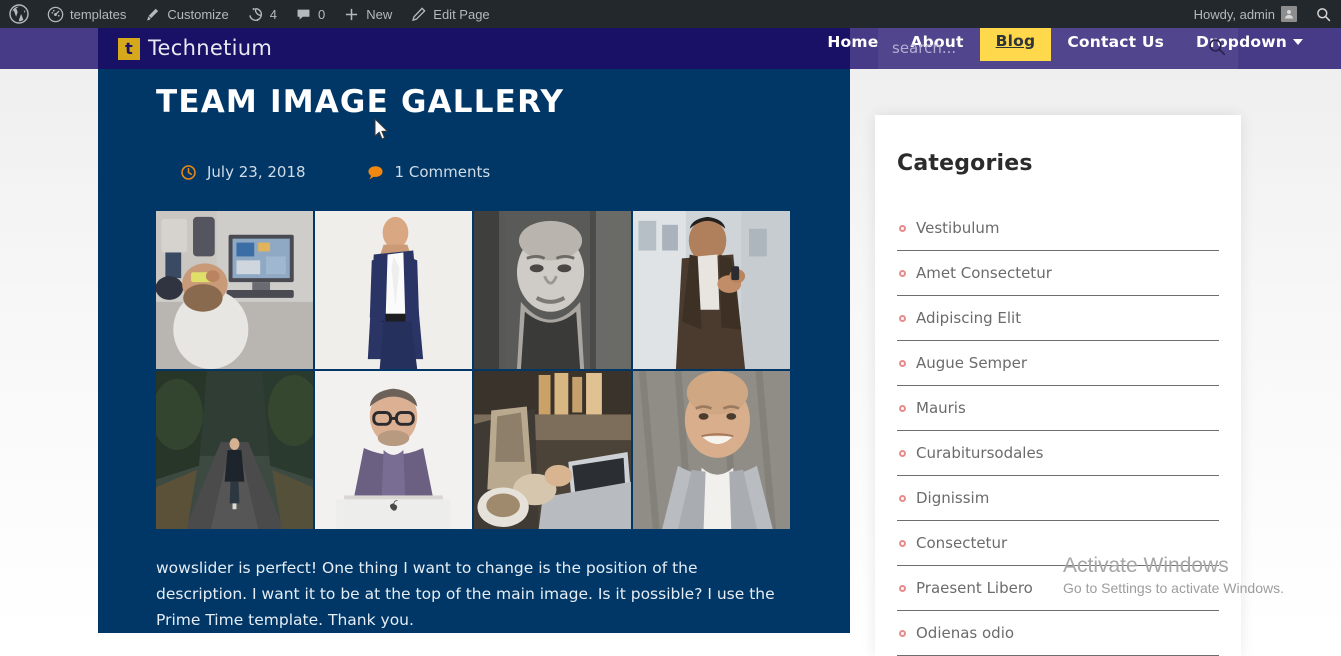 This screenshot has width=1341, height=656. I want to click on adminbar-label-customize: Customize, so click(198, 14).